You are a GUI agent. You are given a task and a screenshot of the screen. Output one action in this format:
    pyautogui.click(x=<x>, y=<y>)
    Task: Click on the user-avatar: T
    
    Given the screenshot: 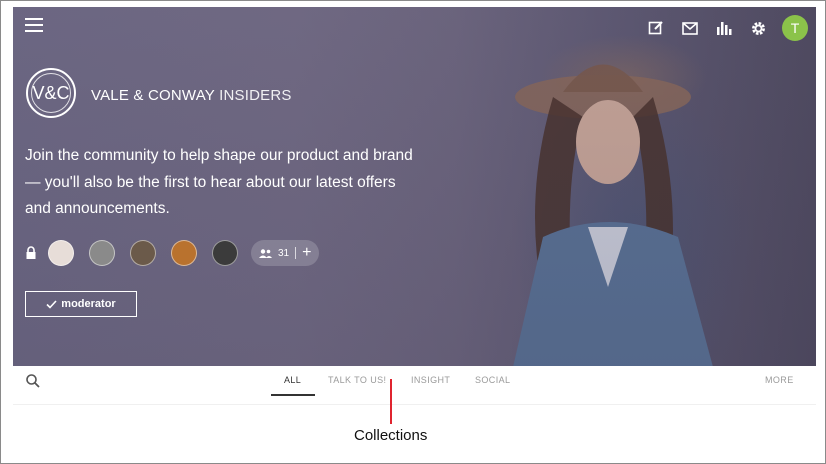 What is the action you would take?
    pyautogui.click(x=795, y=28)
    